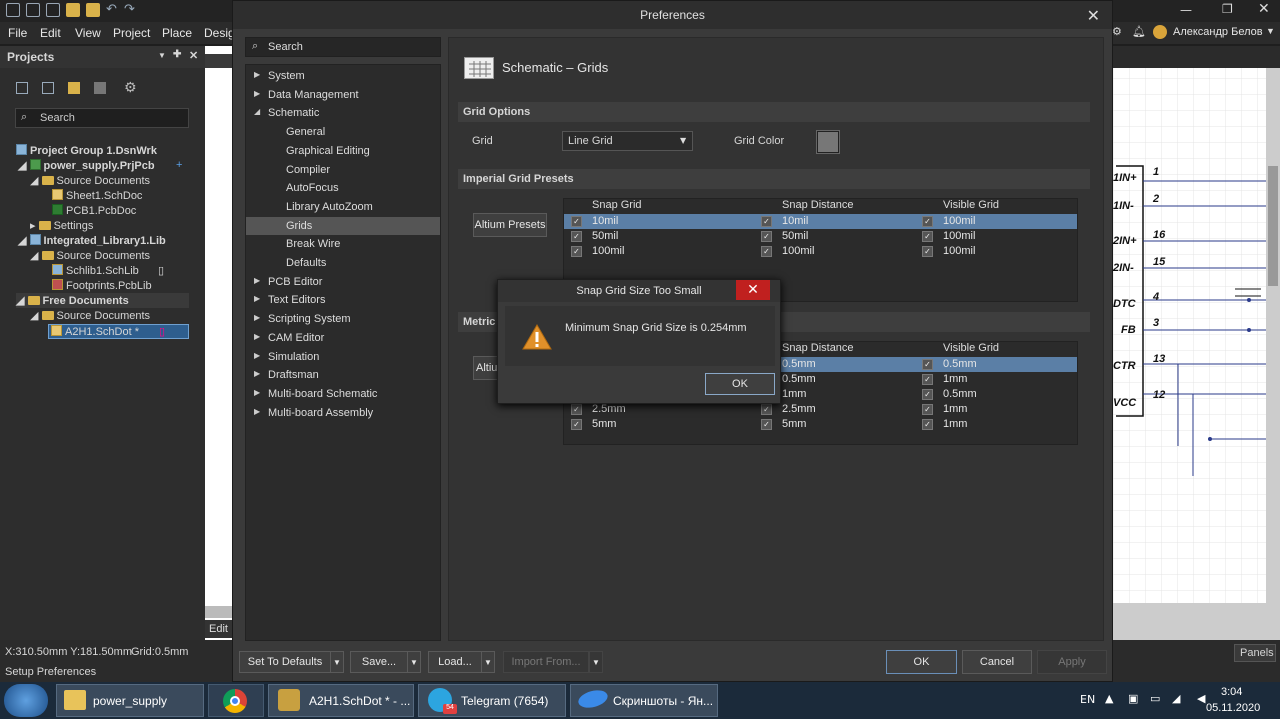 The width and height of the screenshot is (1280, 719). Describe the element at coordinates (820, 236) in the screenshot. I see `table-row: ✓ 50mil ✓ 50mil ✓ 100mil` at that location.